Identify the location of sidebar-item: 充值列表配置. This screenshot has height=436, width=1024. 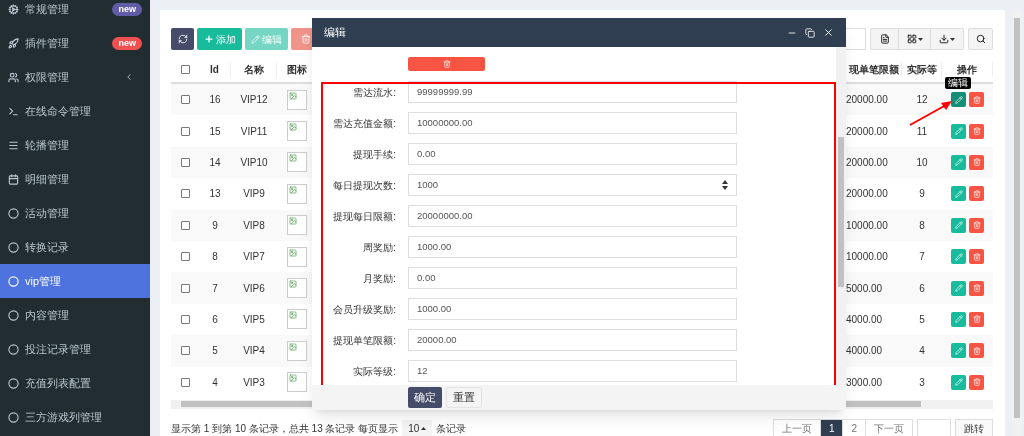
(75, 383).